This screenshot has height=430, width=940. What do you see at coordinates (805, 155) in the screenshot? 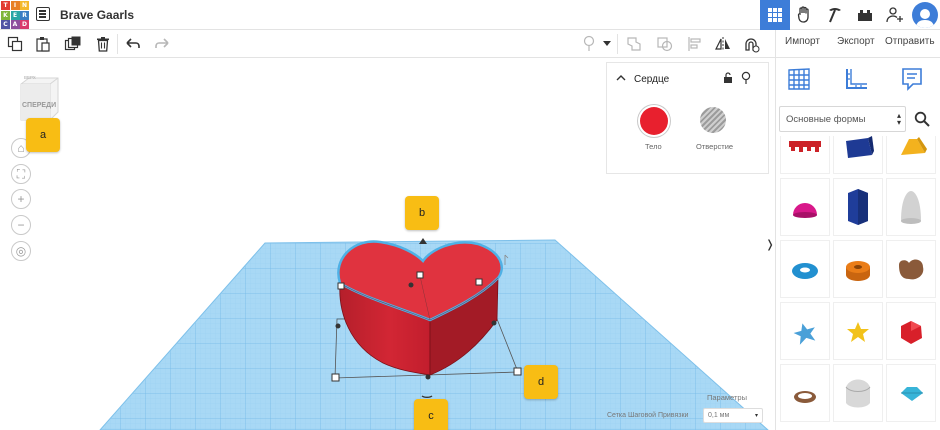
I see `shape-text` at bounding box center [805, 155].